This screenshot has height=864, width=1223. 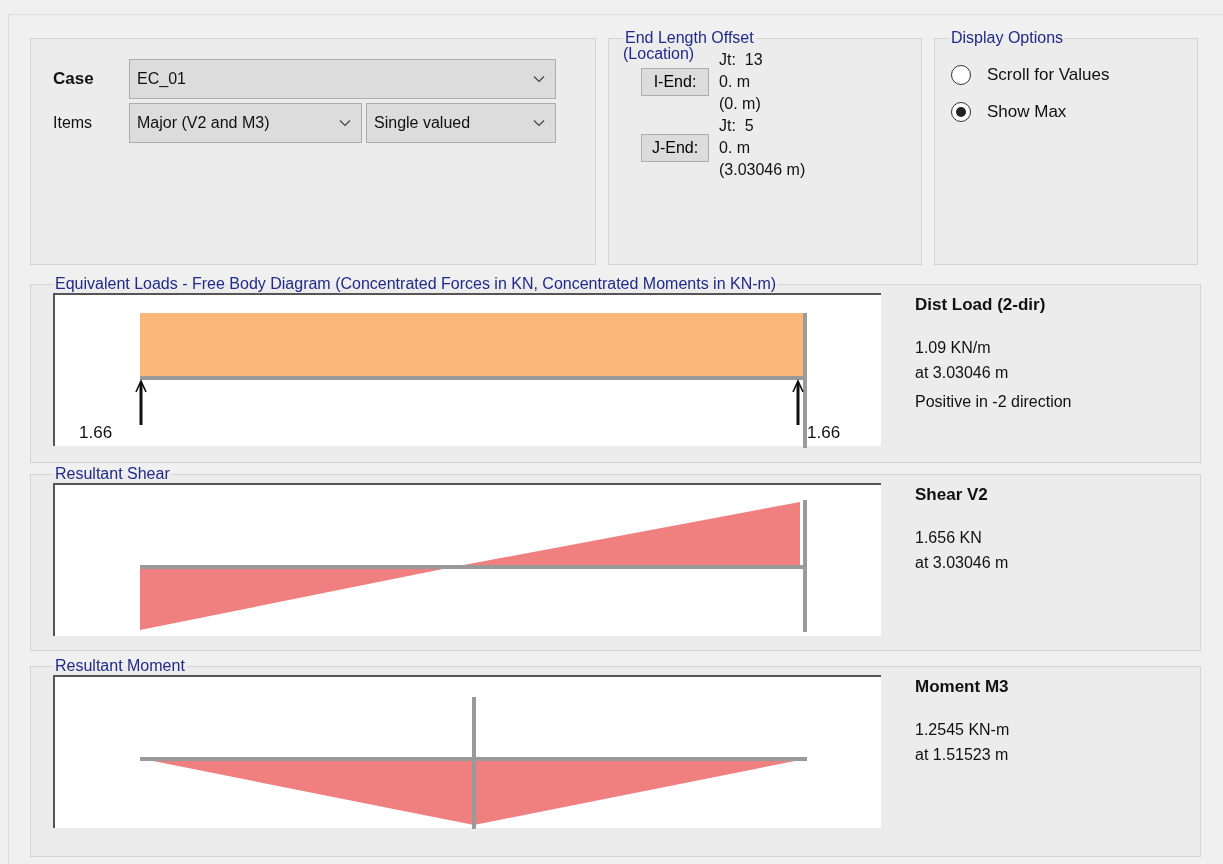 What do you see at coordinates (461, 123) in the screenshot?
I see `dropdown: Single valued` at bounding box center [461, 123].